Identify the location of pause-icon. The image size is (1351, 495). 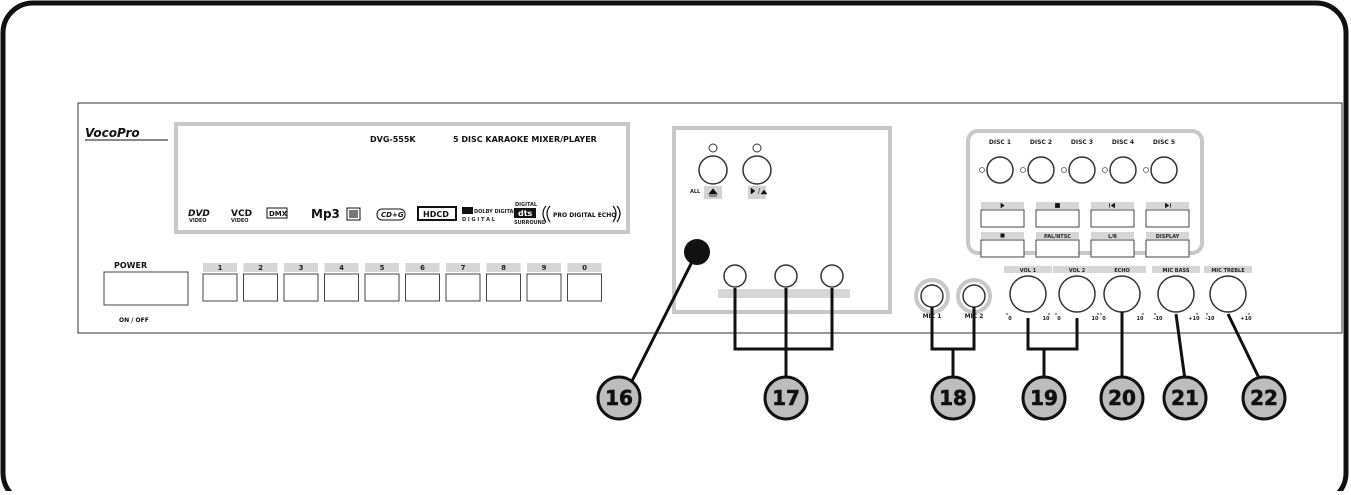
(1002, 235).